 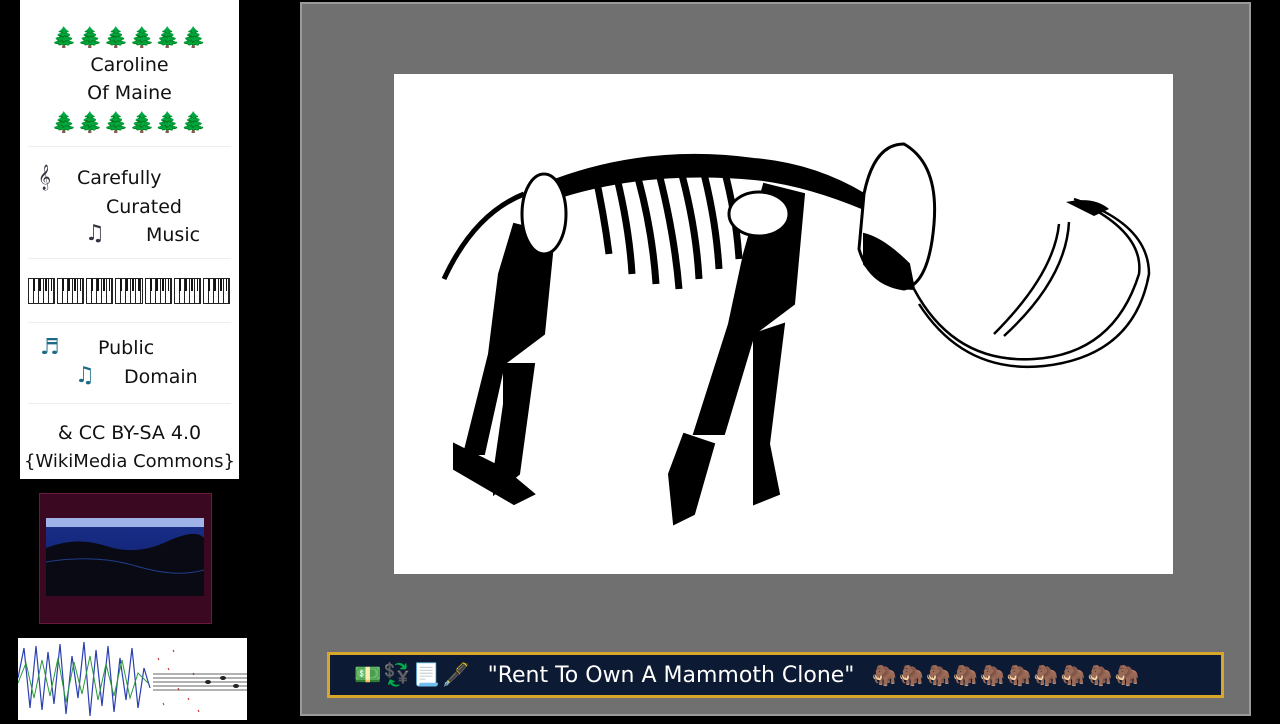 I want to click on caption-title: "Rent To Own A Mammoth Clone", so click(x=671, y=675).